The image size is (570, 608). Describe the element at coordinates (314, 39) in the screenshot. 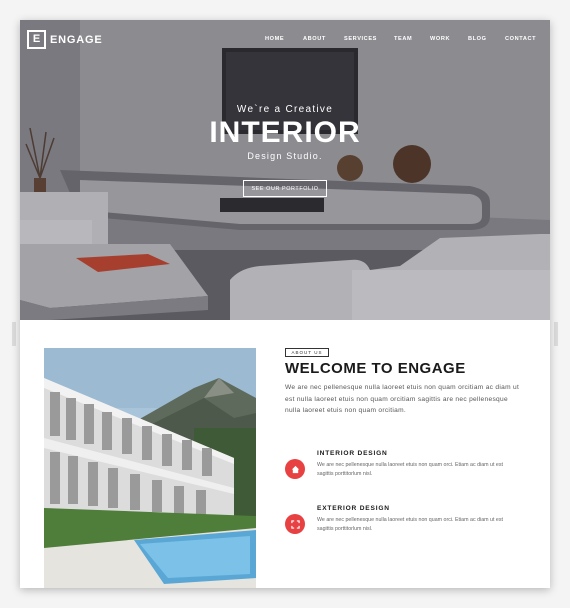

I see `nav-about: ABOUT` at that location.